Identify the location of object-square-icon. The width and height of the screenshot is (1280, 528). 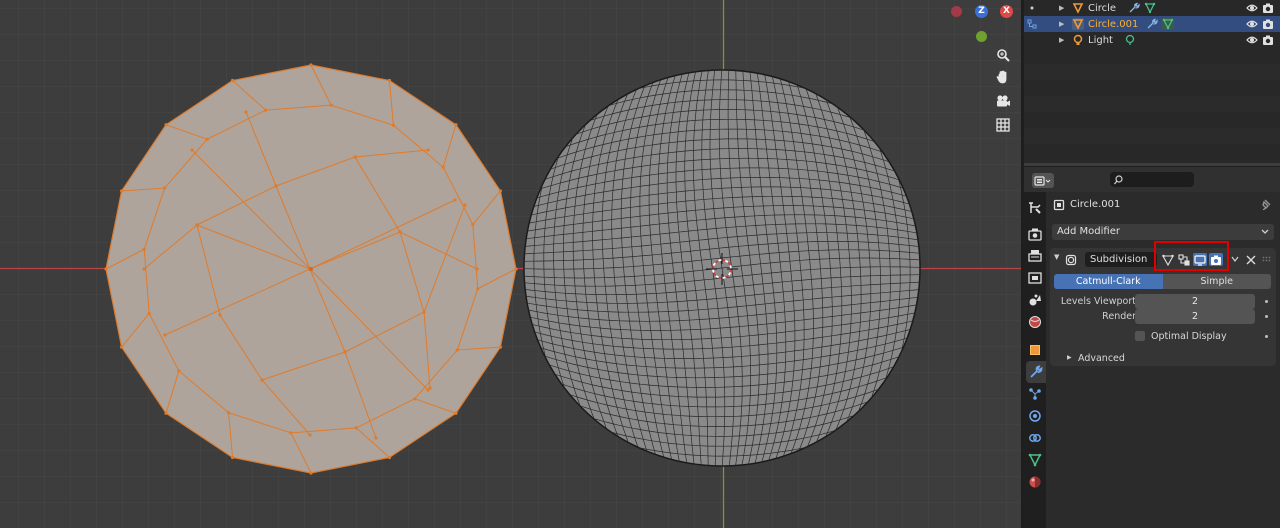
(1059, 205).